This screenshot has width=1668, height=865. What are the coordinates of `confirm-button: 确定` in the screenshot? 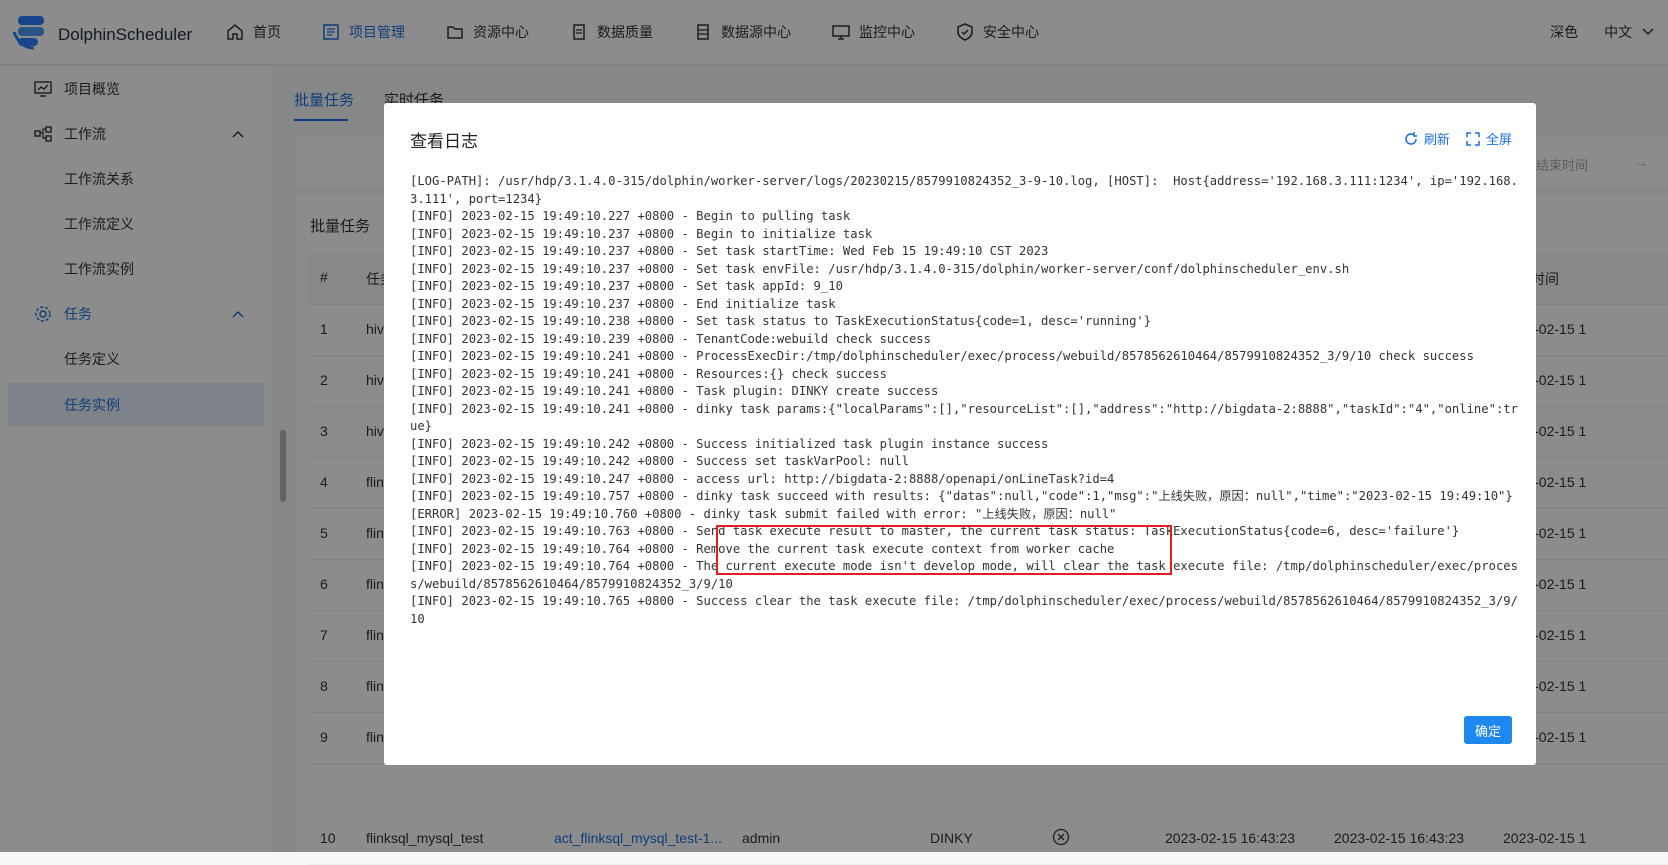 It's located at (1488, 730).